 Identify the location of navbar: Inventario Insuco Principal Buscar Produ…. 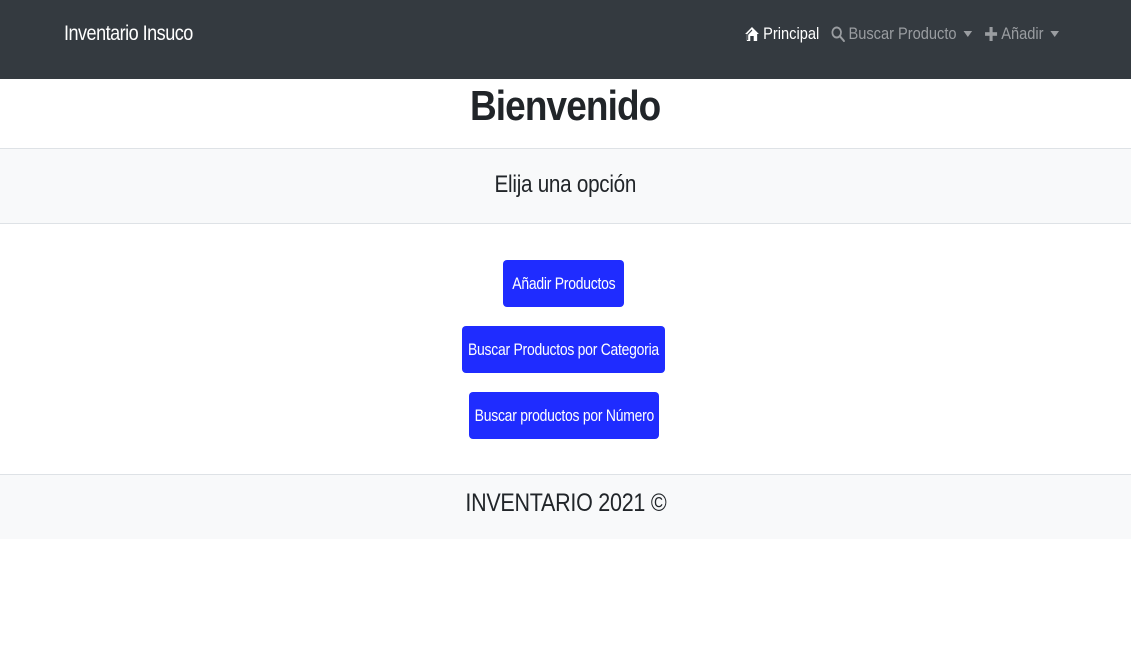
(565, 39).